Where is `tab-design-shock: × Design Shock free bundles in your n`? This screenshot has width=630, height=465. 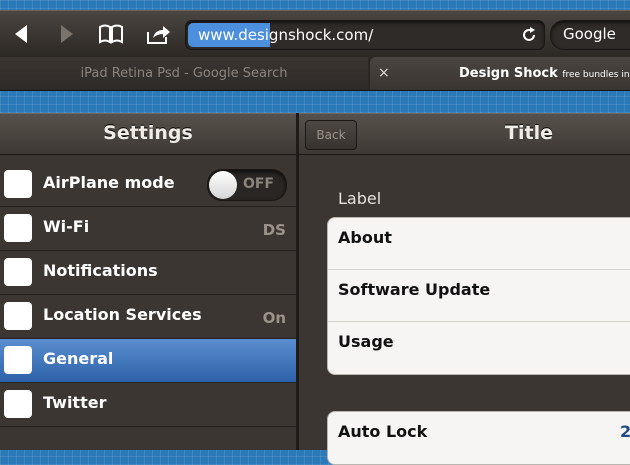
tab-design-shock: × Design Shock free bundles in your n is located at coordinates (500, 73).